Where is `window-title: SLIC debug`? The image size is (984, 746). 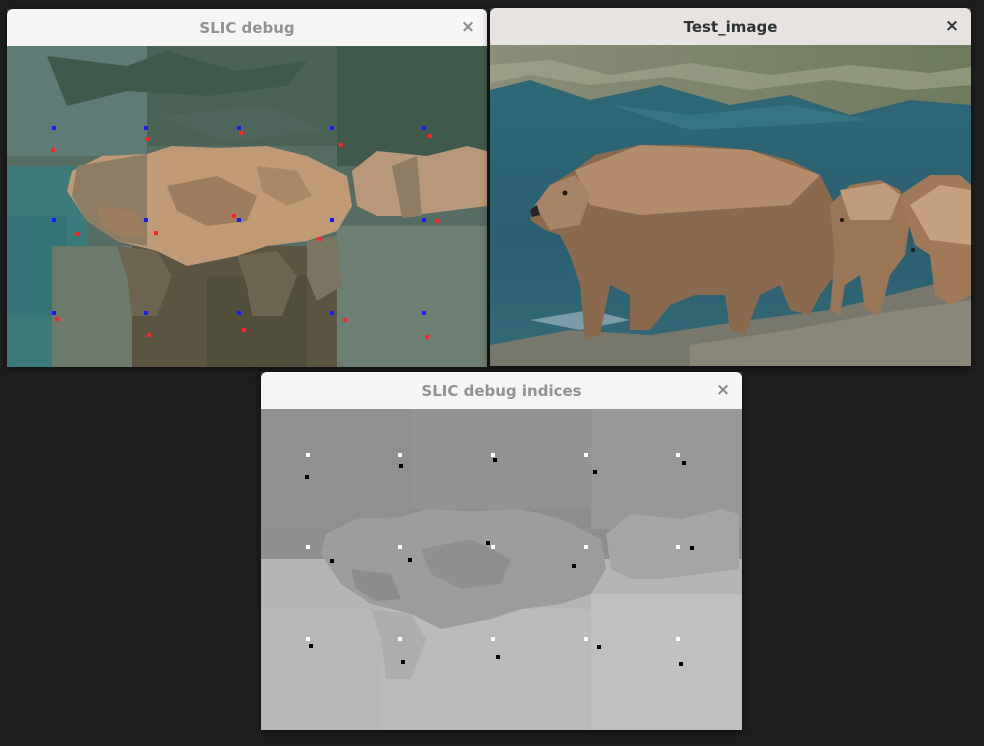
window-title: SLIC debug is located at coordinates (247, 27).